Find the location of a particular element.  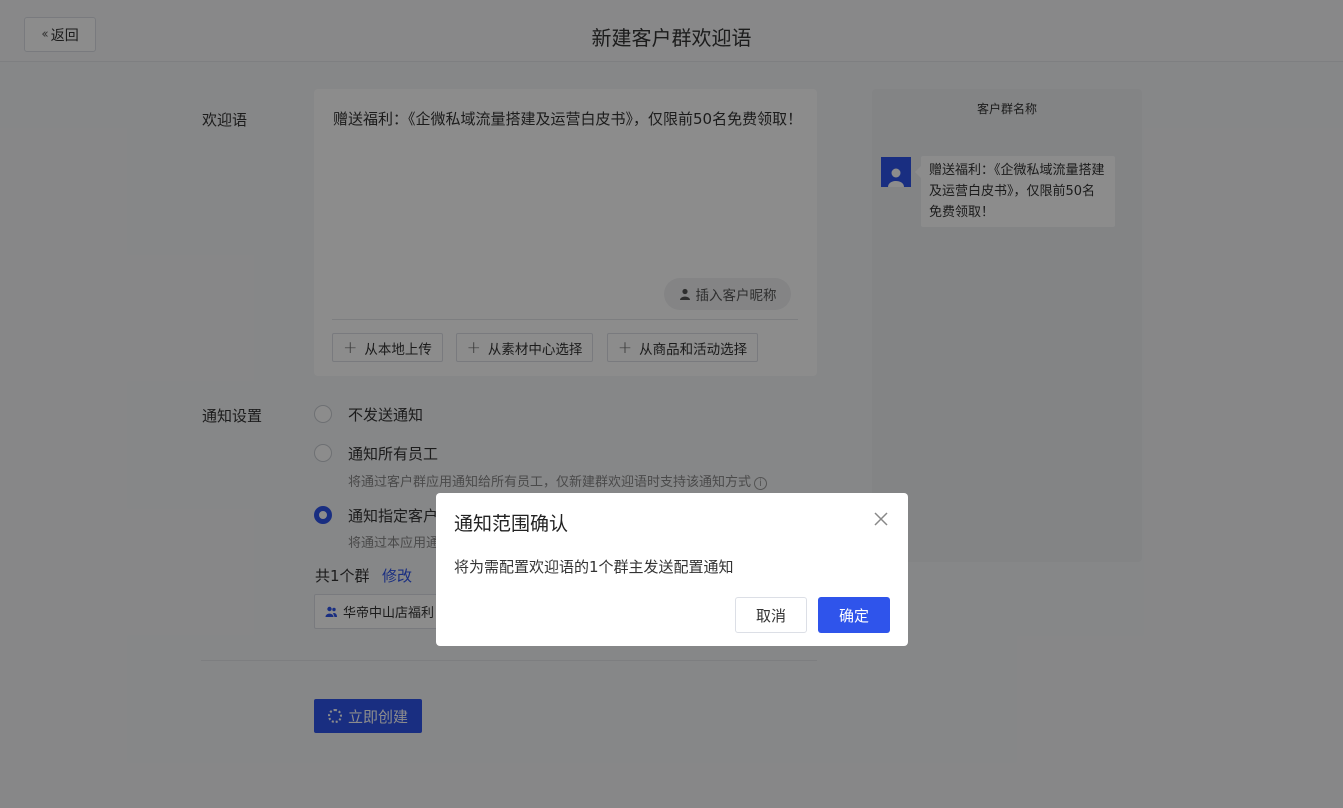

confirm-dialog: 通知范围确认 将为需配置欢迎语的1个群主发送配置通知 取消 确定 is located at coordinates (672, 569).